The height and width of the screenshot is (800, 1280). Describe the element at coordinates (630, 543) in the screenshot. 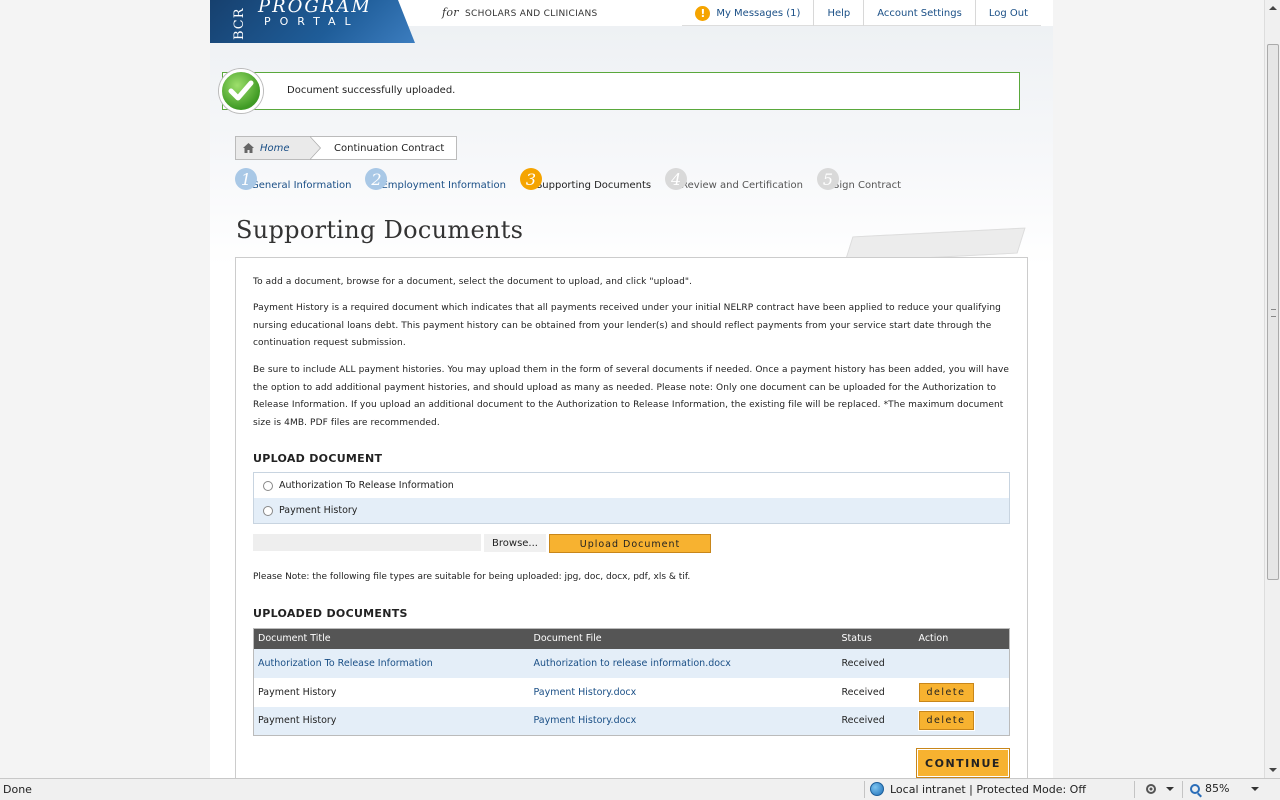

I see `upload-document-button: Upload Document` at that location.